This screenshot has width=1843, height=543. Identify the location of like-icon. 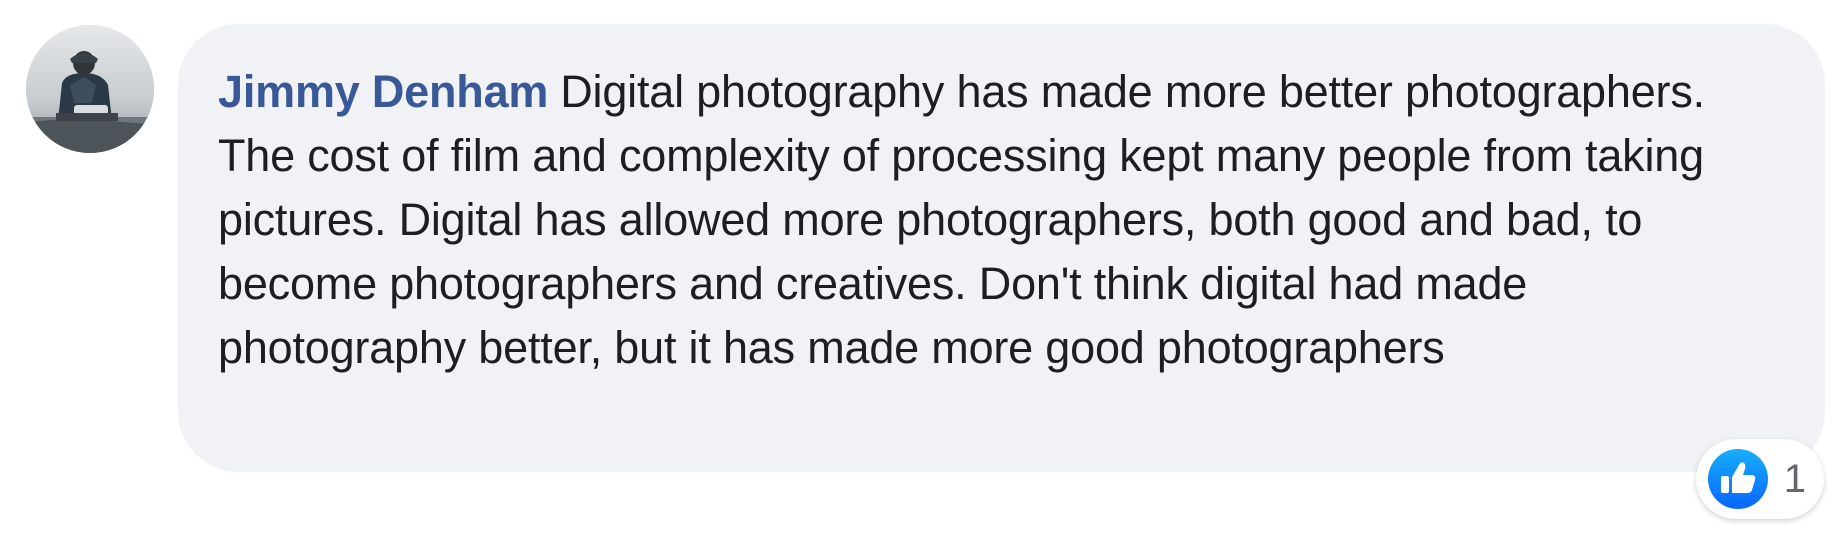
(1737, 479).